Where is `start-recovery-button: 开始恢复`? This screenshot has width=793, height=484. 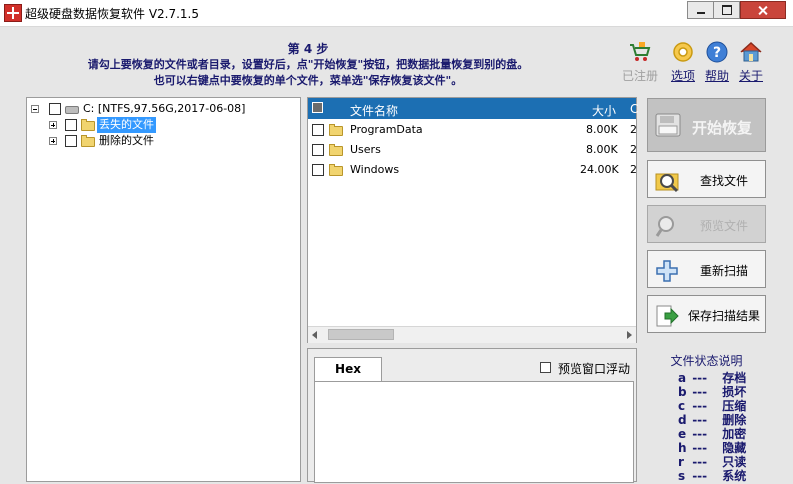
start-recovery-button: 开始恢复 is located at coordinates (706, 125).